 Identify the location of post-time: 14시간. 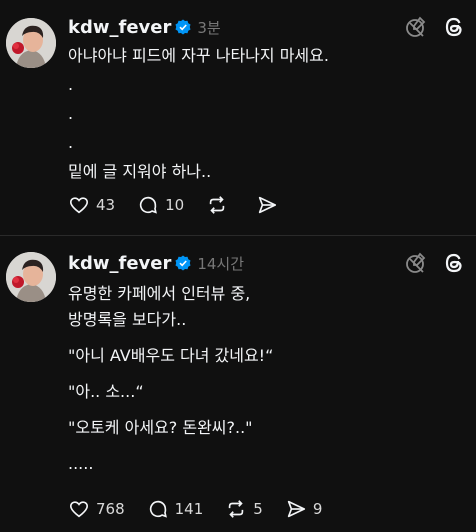
(221, 263).